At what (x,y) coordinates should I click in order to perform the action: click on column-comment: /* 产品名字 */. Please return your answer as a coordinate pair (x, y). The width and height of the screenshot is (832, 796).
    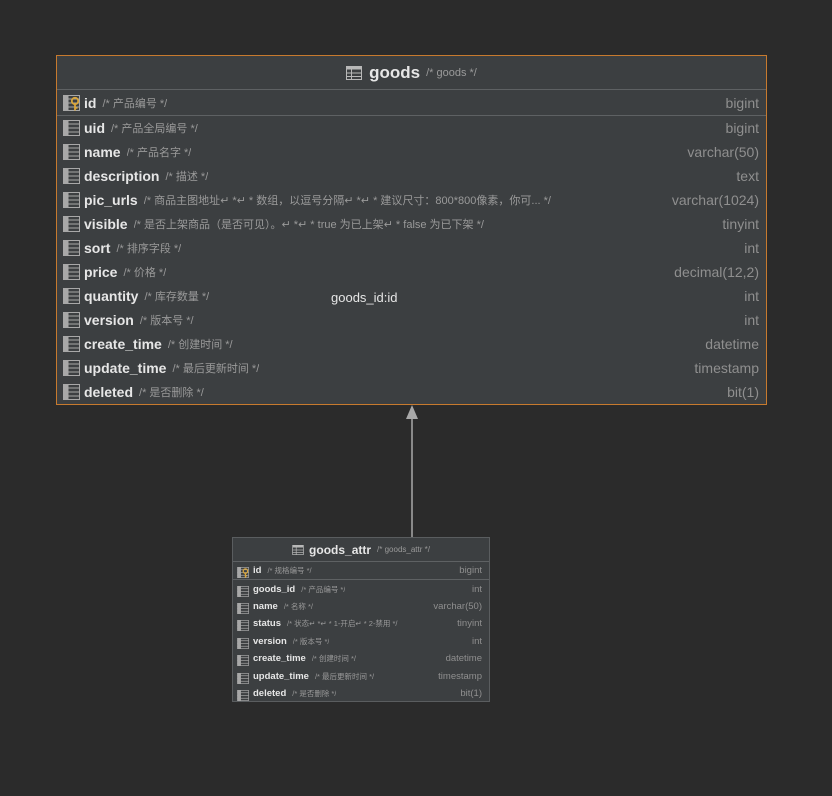
    Looking at the image, I should click on (159, 153).